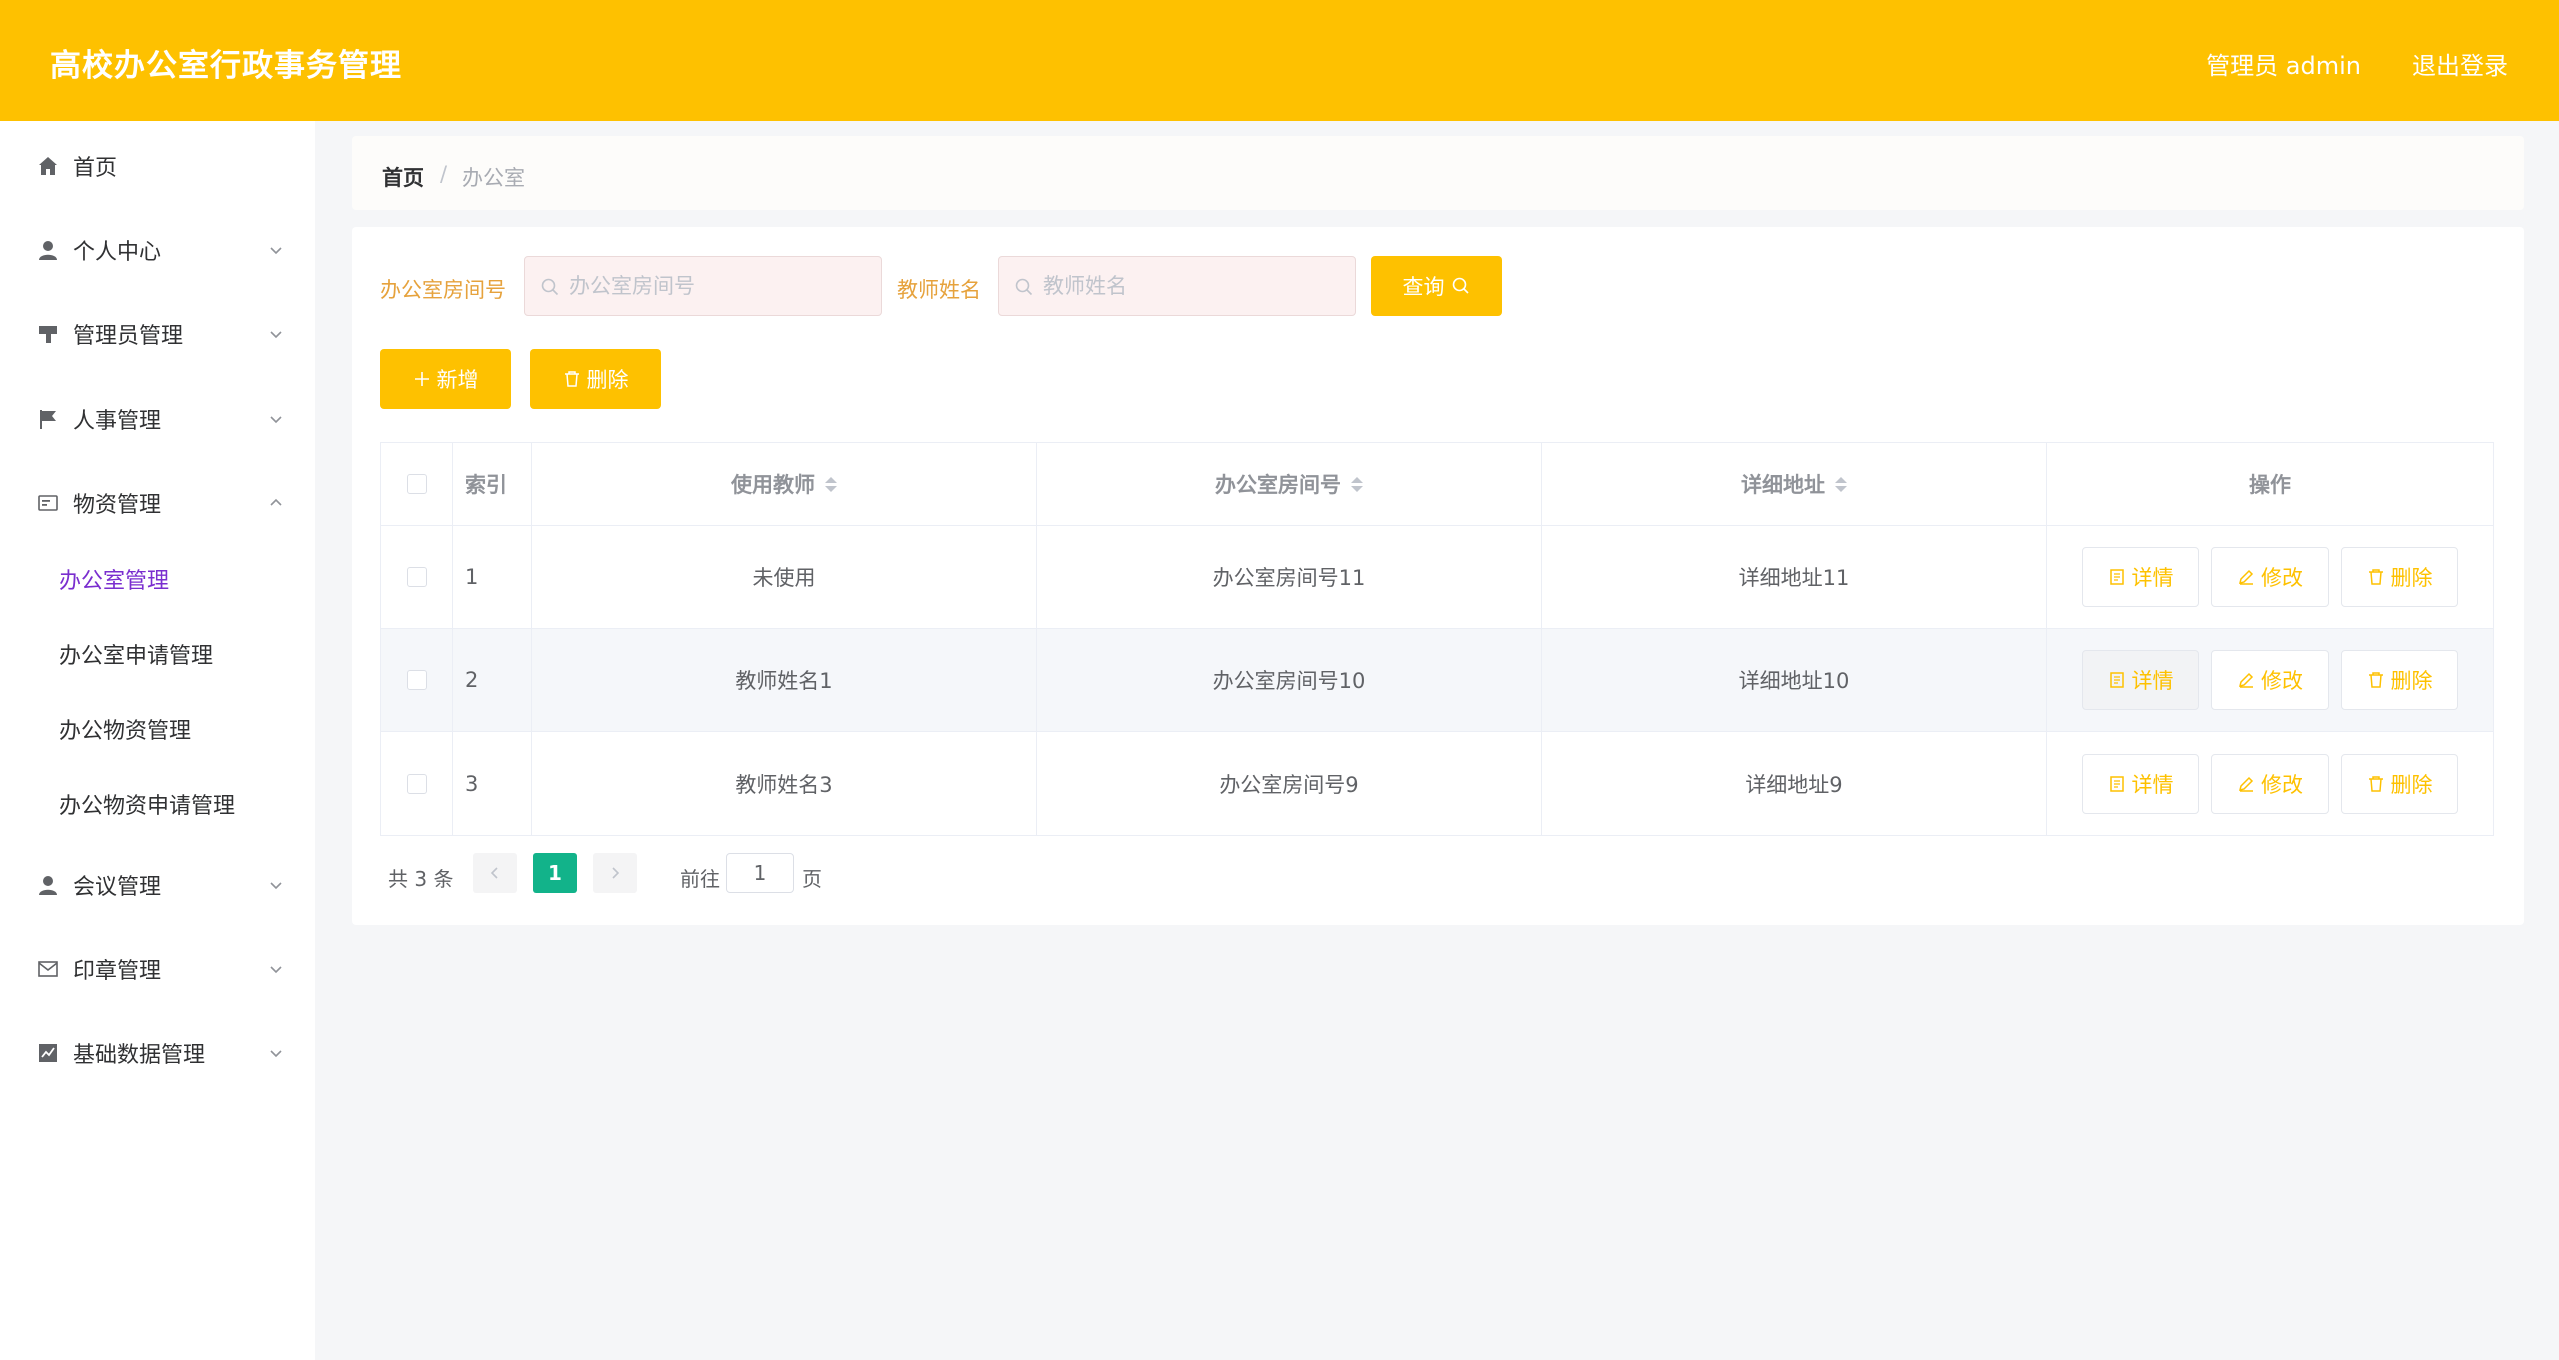  What do you see at coordinates (1794, 577) in the screenshot?
I see `cell-address: 详细地址11` at bounding box center [1794, 577].